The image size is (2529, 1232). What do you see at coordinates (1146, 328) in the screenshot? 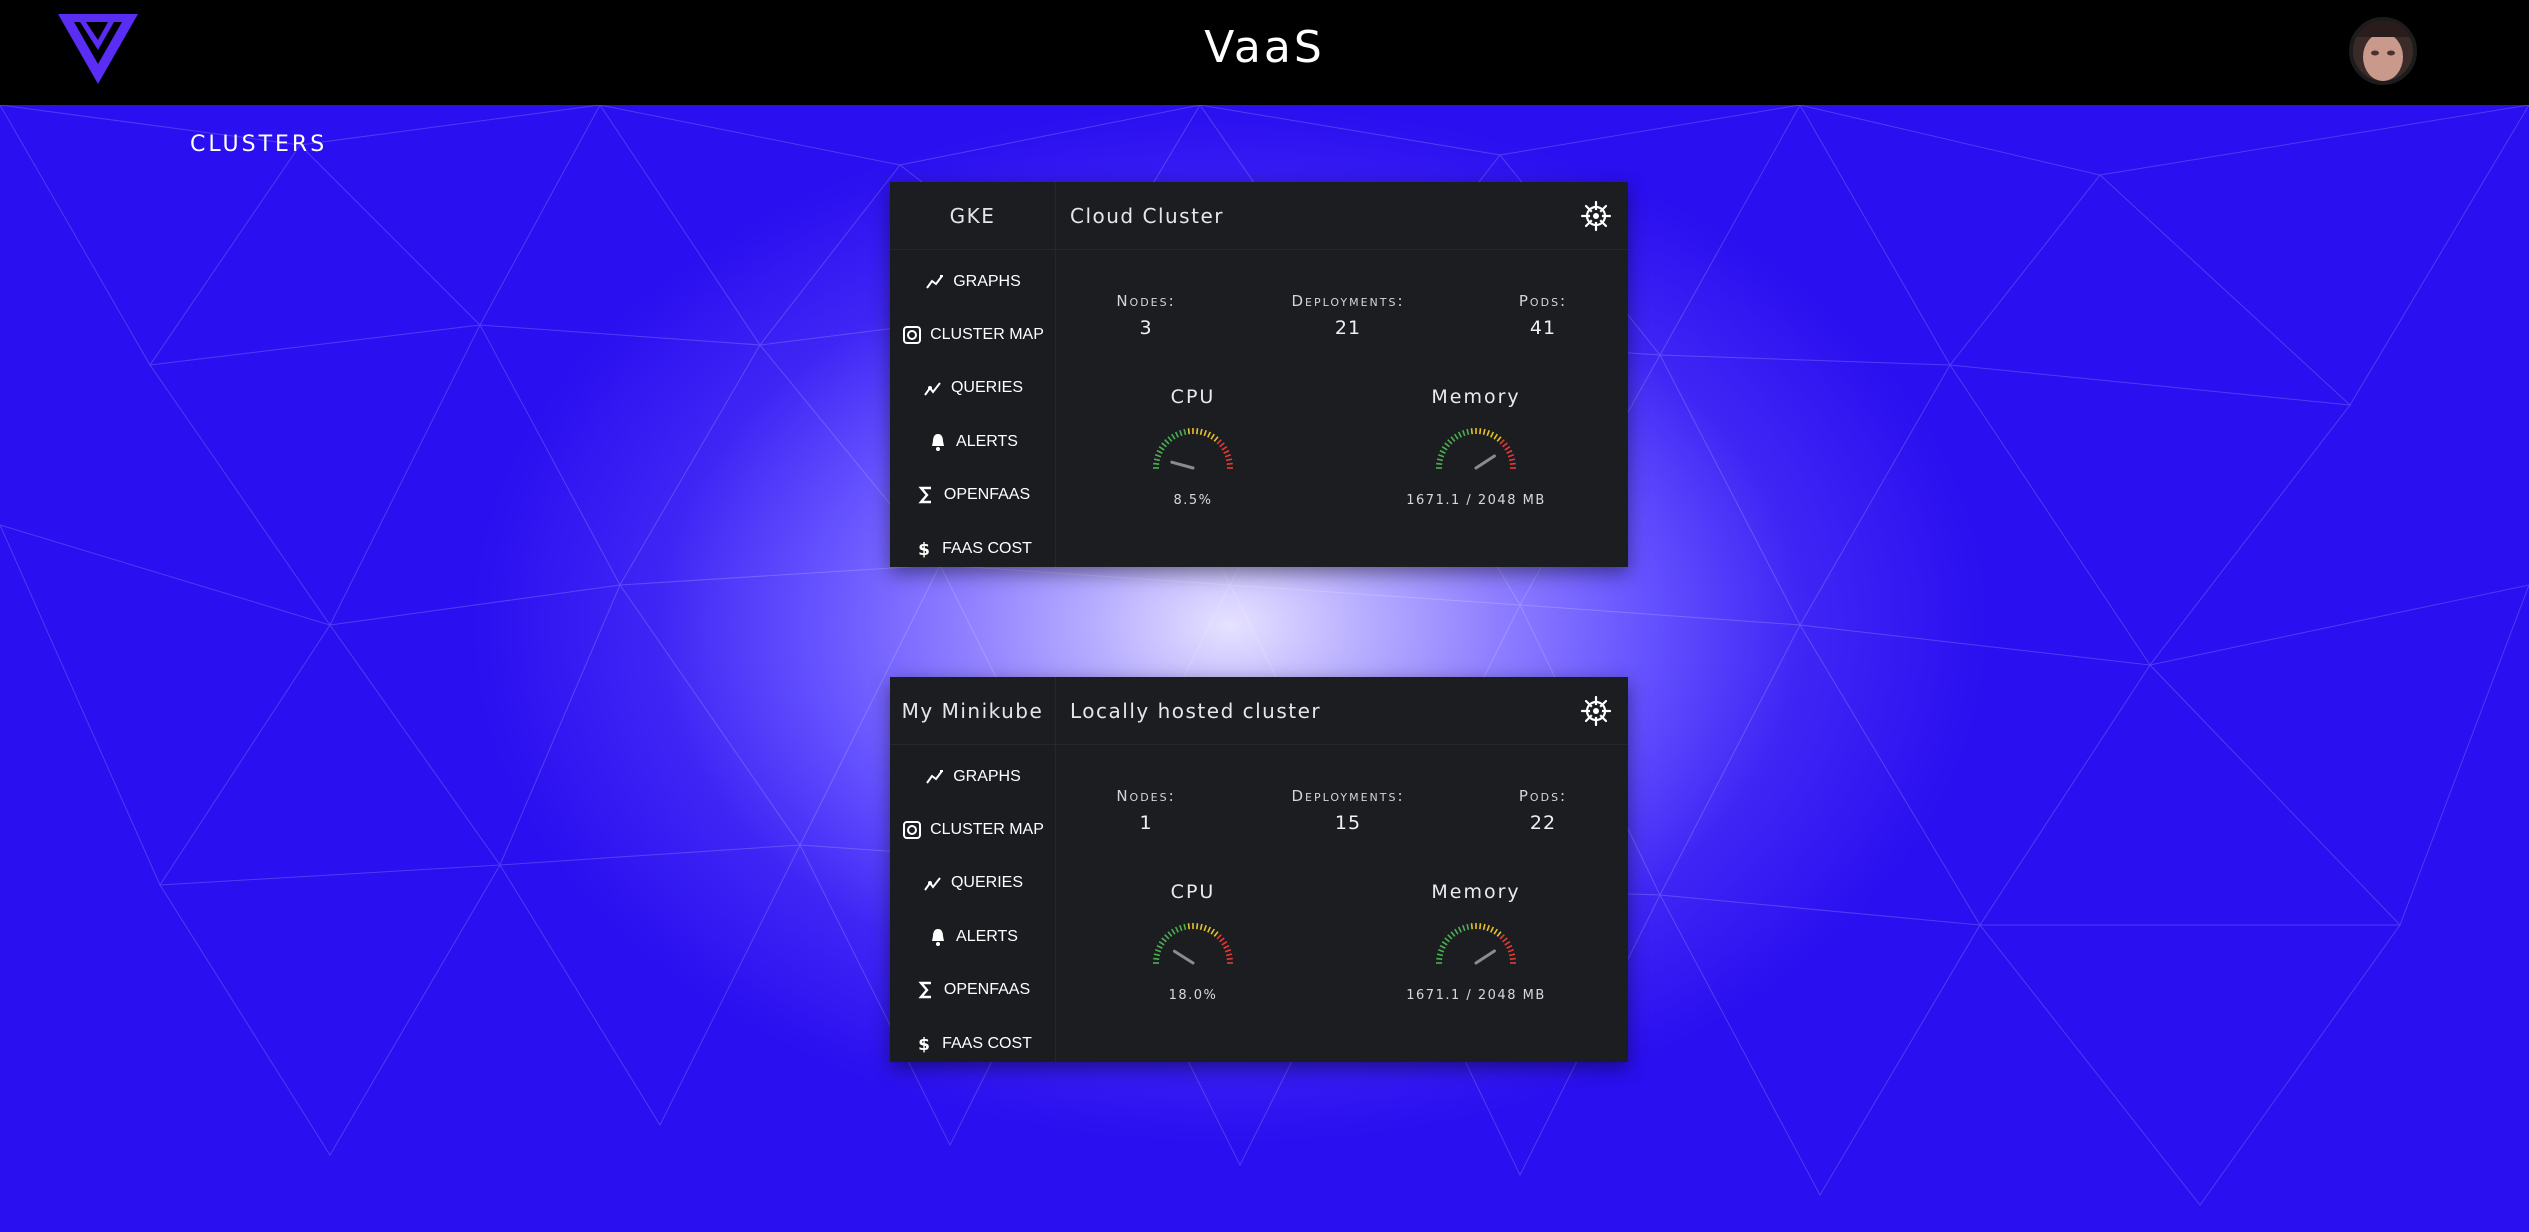
I see `nodes-value: 3` at bounding box center [1146, 328].